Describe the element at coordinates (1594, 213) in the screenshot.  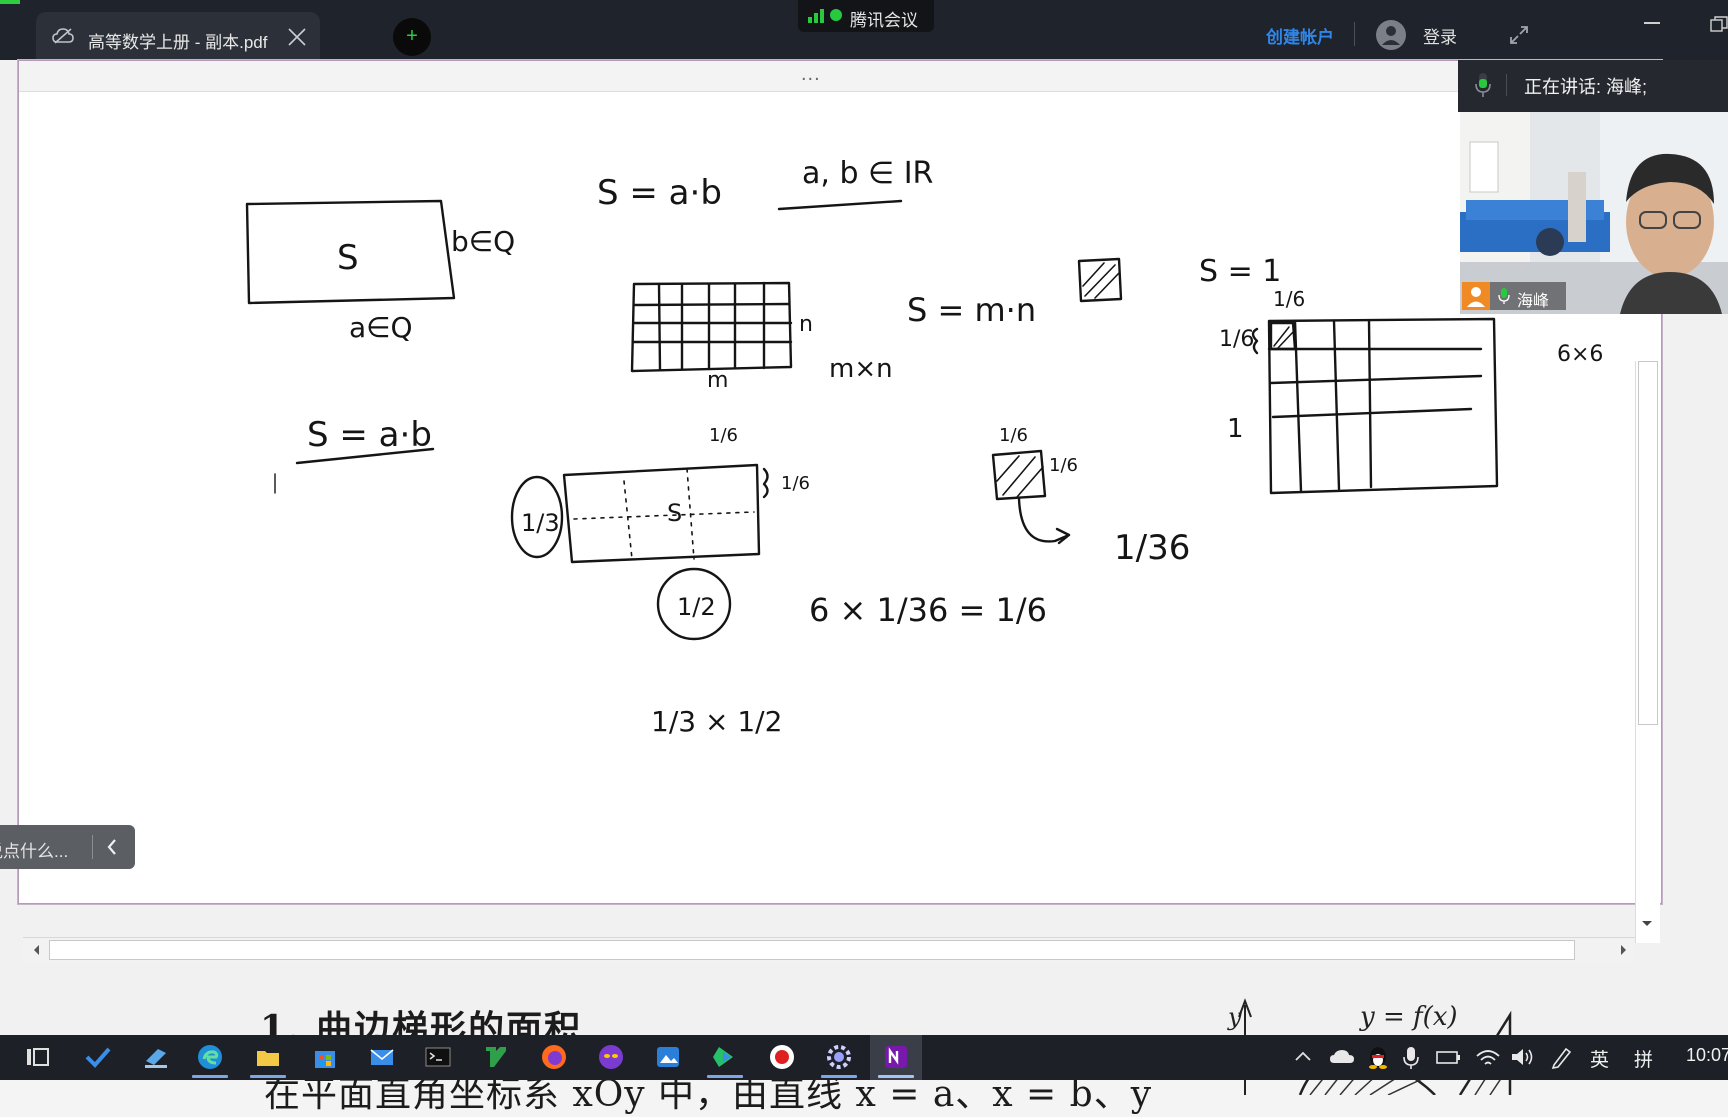
I see `participant-video: 海峰` at that location.